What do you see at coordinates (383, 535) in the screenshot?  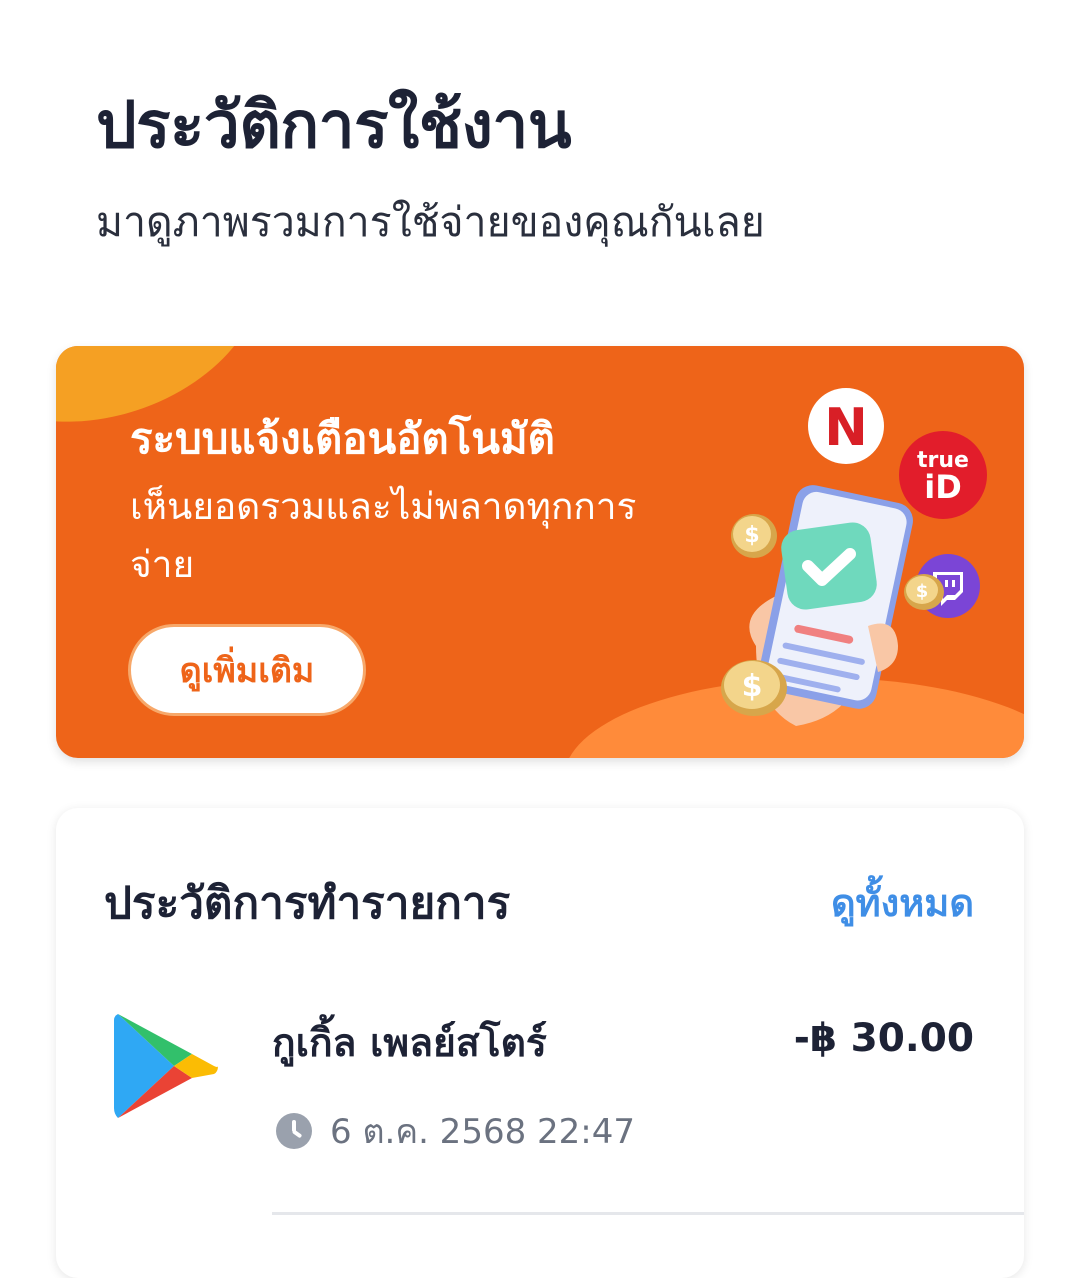 I see `banner-body: เห็นยอดรวมและไม่พลาดทุกการจ่าย` at bounding box center [383, 535].